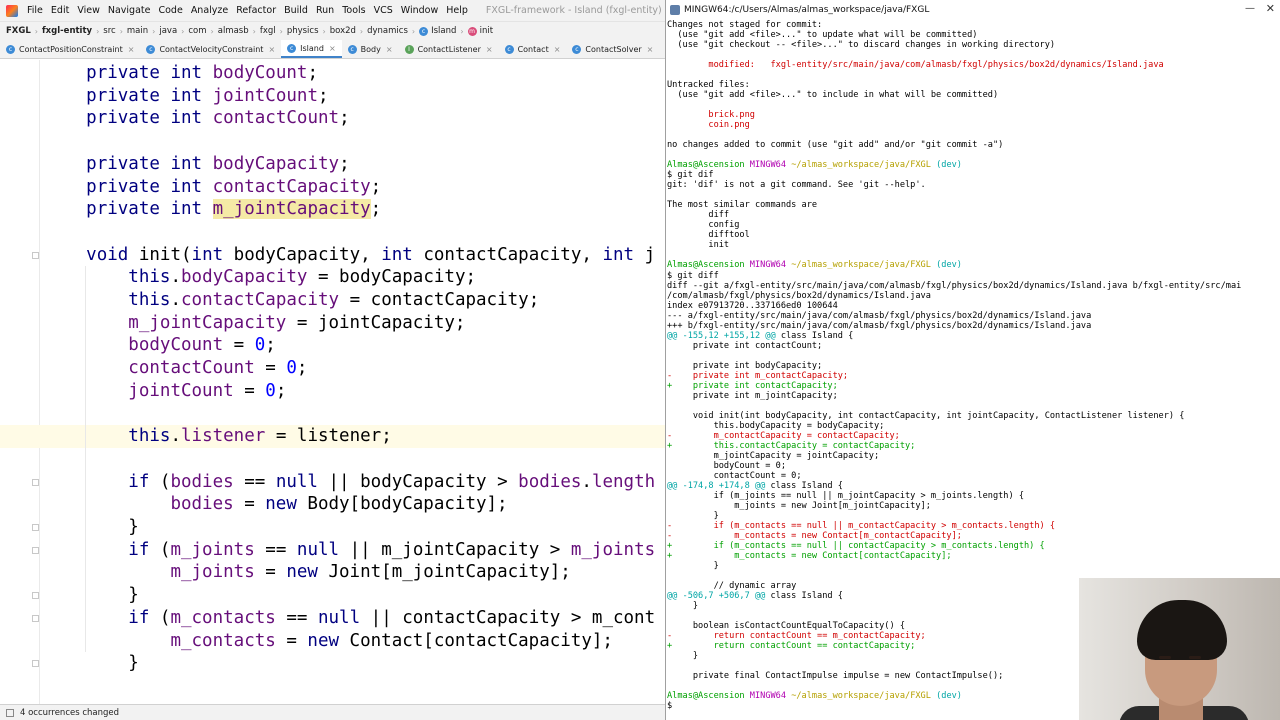  Describe the element at coordinates (256, 10) in the screenshot. I see `menu-refactor: Refactor` at that location.